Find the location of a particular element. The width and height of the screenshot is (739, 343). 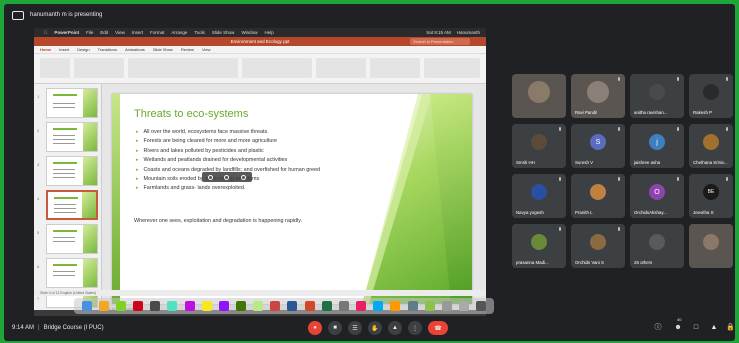

activities-icon: ▲ is located at coordinates (714, 328).